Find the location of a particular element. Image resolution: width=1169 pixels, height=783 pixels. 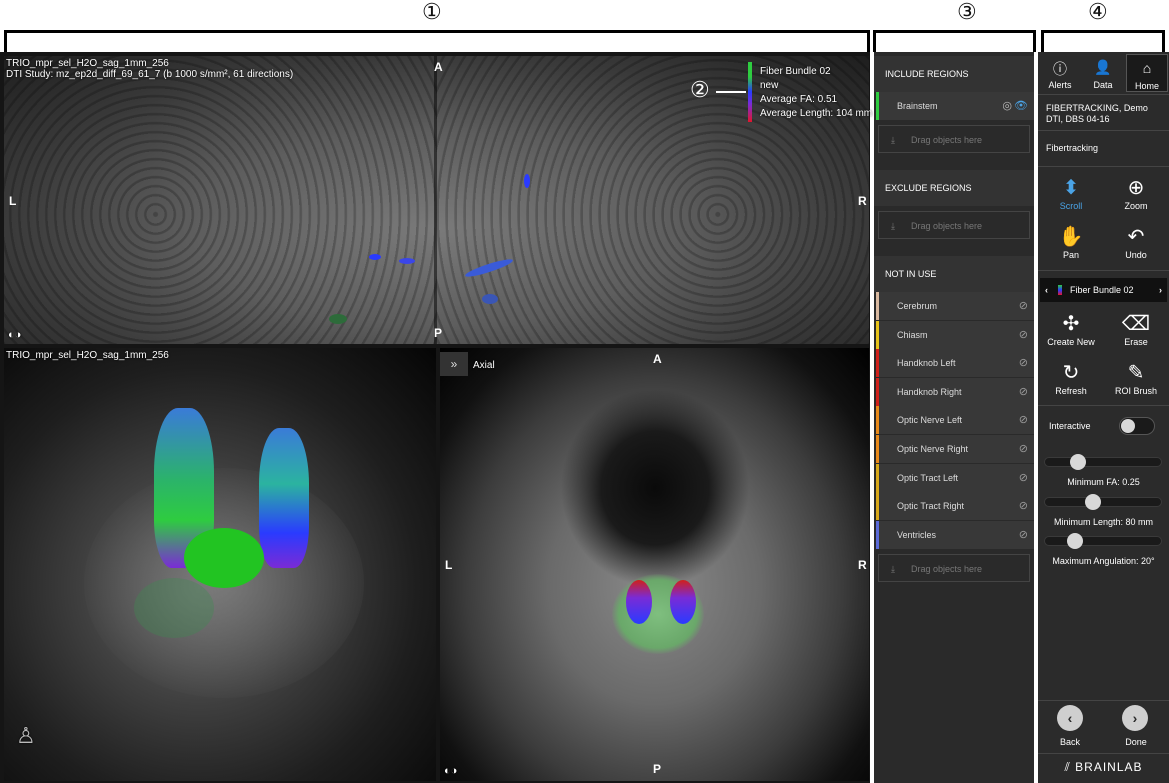

max-angulation-slider is located at coordinates (1103, 541).